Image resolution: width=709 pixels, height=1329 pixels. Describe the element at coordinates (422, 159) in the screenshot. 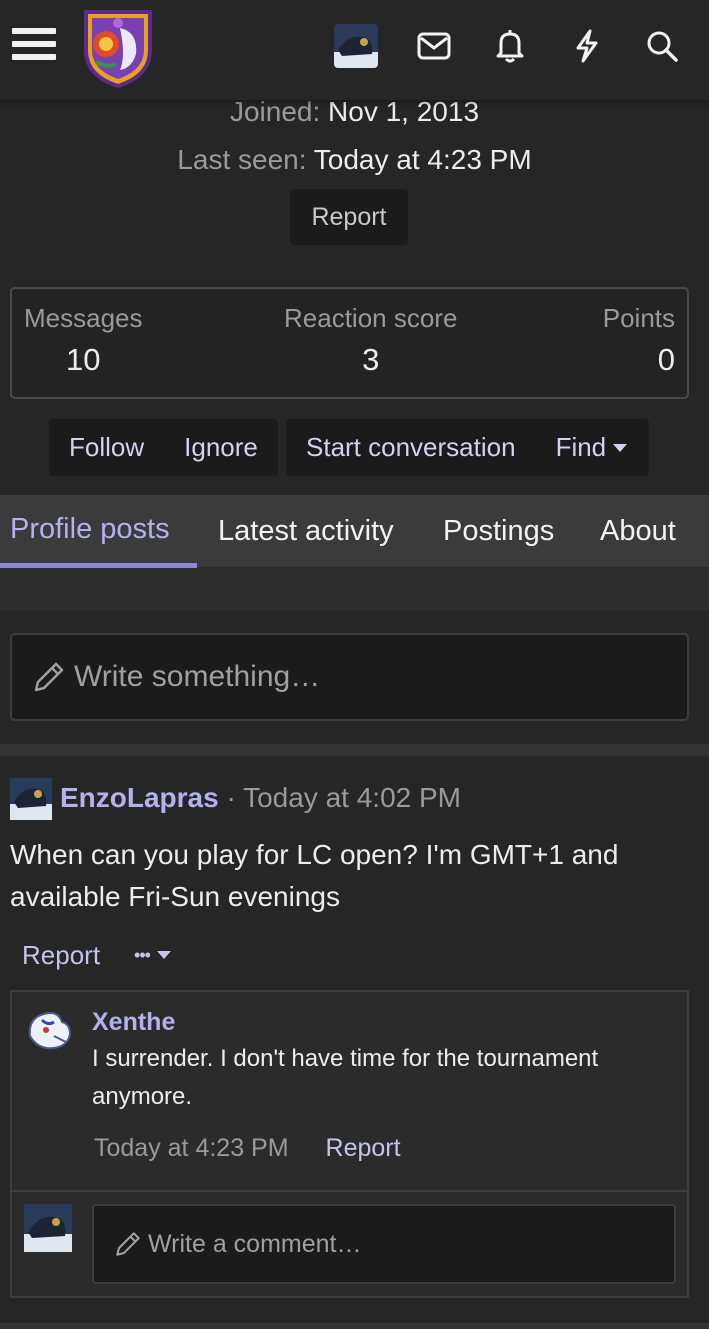

I see `last-seen-value: Today at 4:23 PM` at that location.